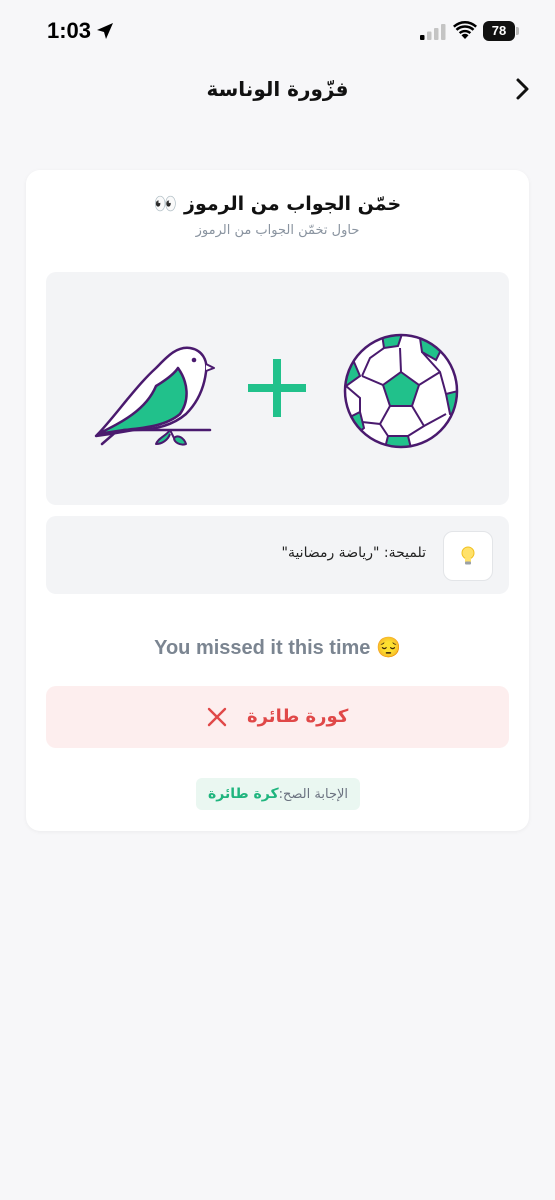 This screenshot has width=555, height=1200. What do you see at coordinates (433, 32) in the screenshot?
I see `cellular-signal-icon` at bounding box center [433, 32].